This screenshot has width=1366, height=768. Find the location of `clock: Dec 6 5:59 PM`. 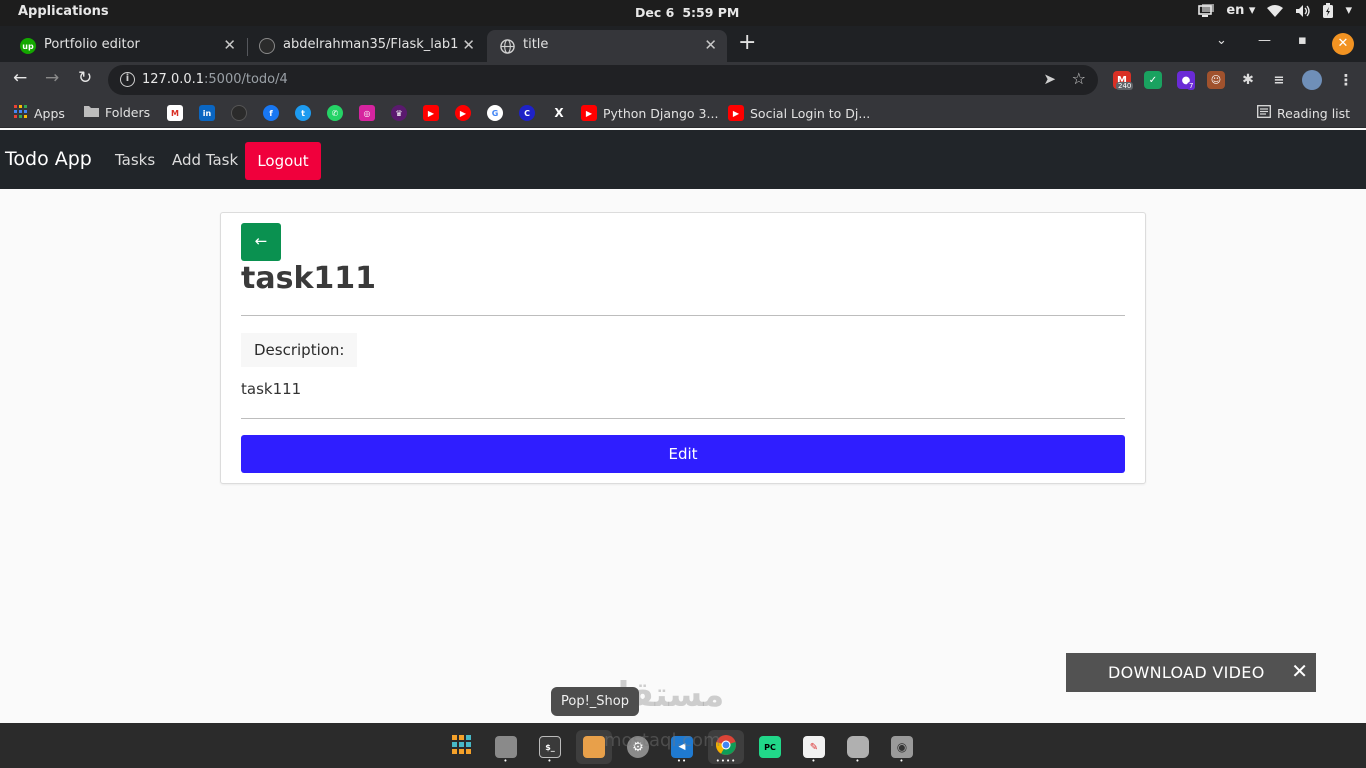

clock: Dec 6 5:59 PM is located at coordinates (687, 12).